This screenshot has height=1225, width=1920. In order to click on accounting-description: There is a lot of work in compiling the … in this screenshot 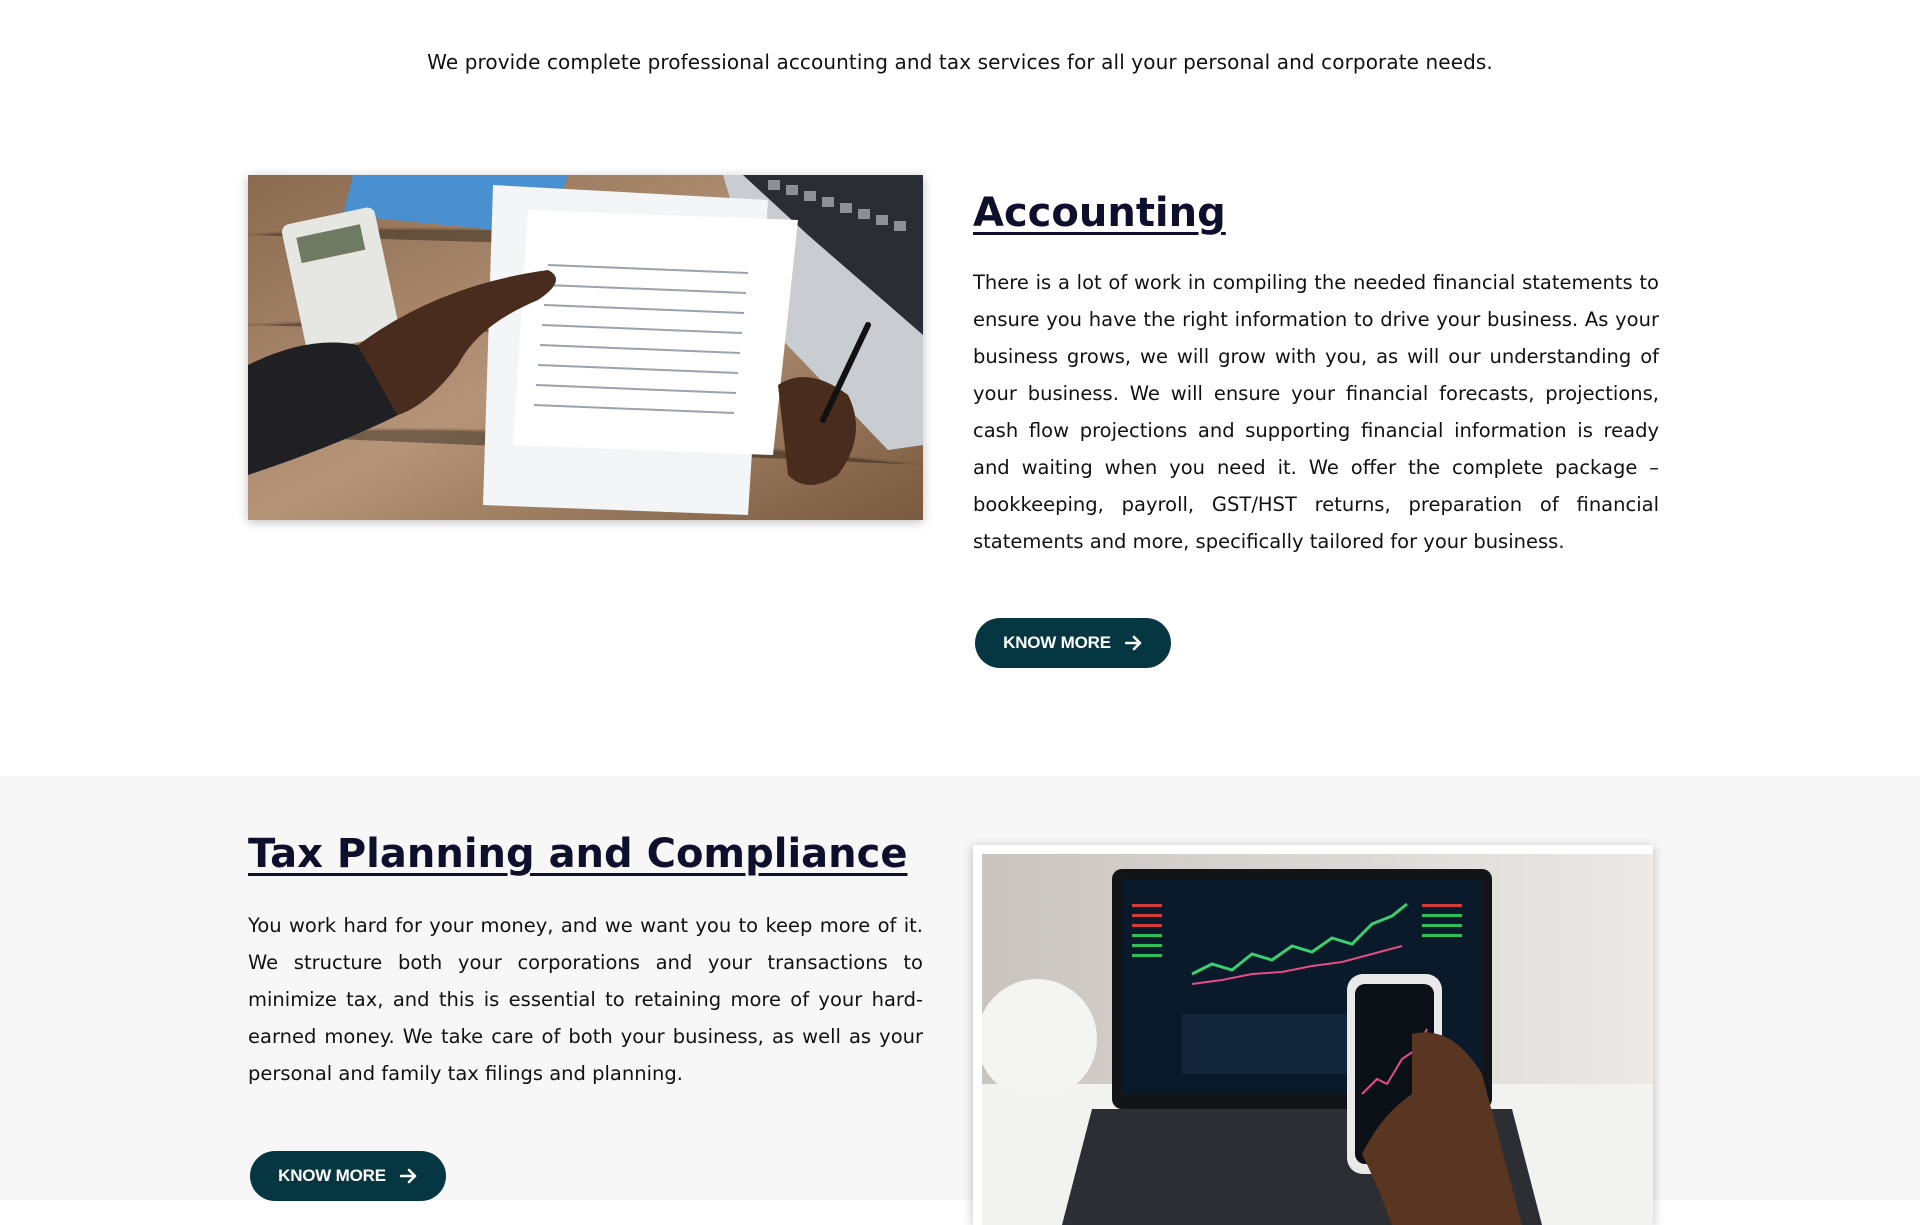, I will do `click(1316, 412)`.